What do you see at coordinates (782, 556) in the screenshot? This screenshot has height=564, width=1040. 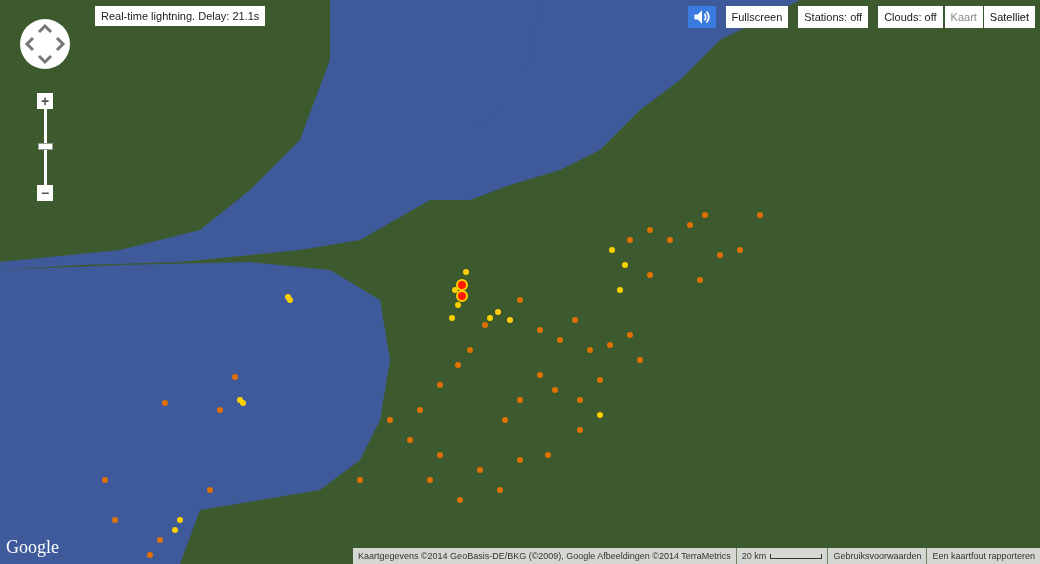 I see `map-scale: 20 km` at bounding box center [782, 556].